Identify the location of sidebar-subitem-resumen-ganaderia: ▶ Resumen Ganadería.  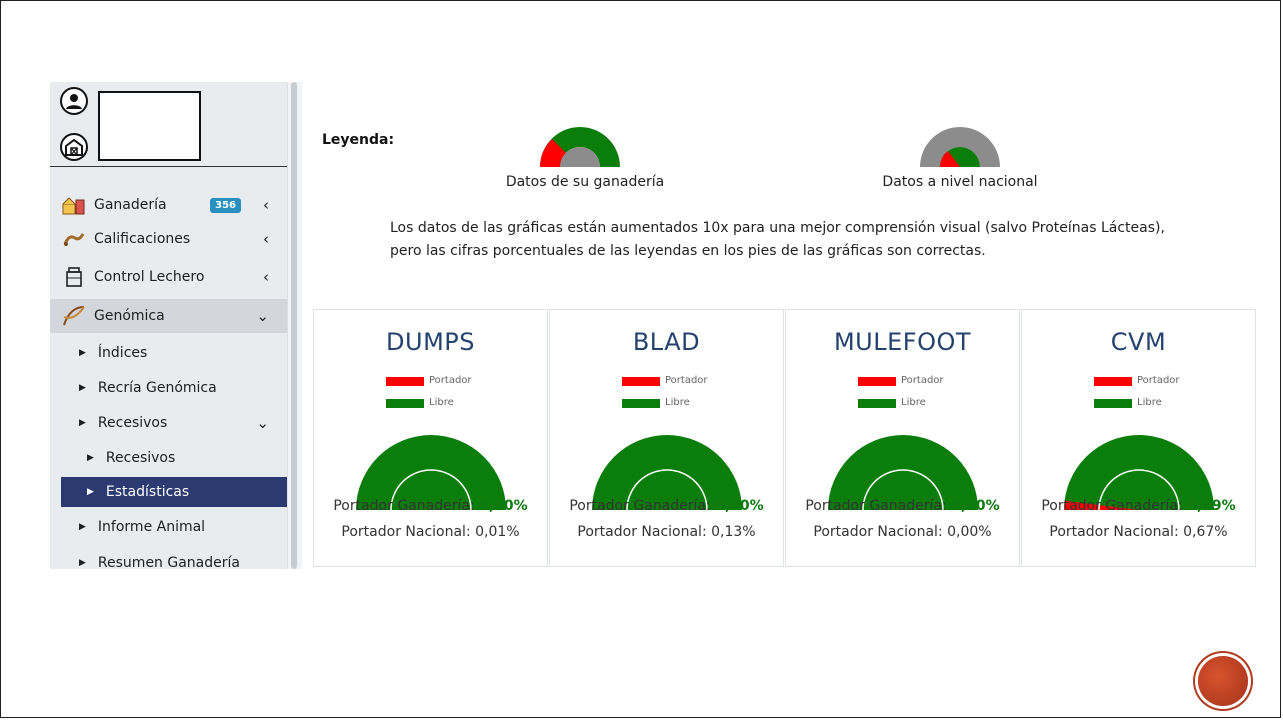
(174, 558).